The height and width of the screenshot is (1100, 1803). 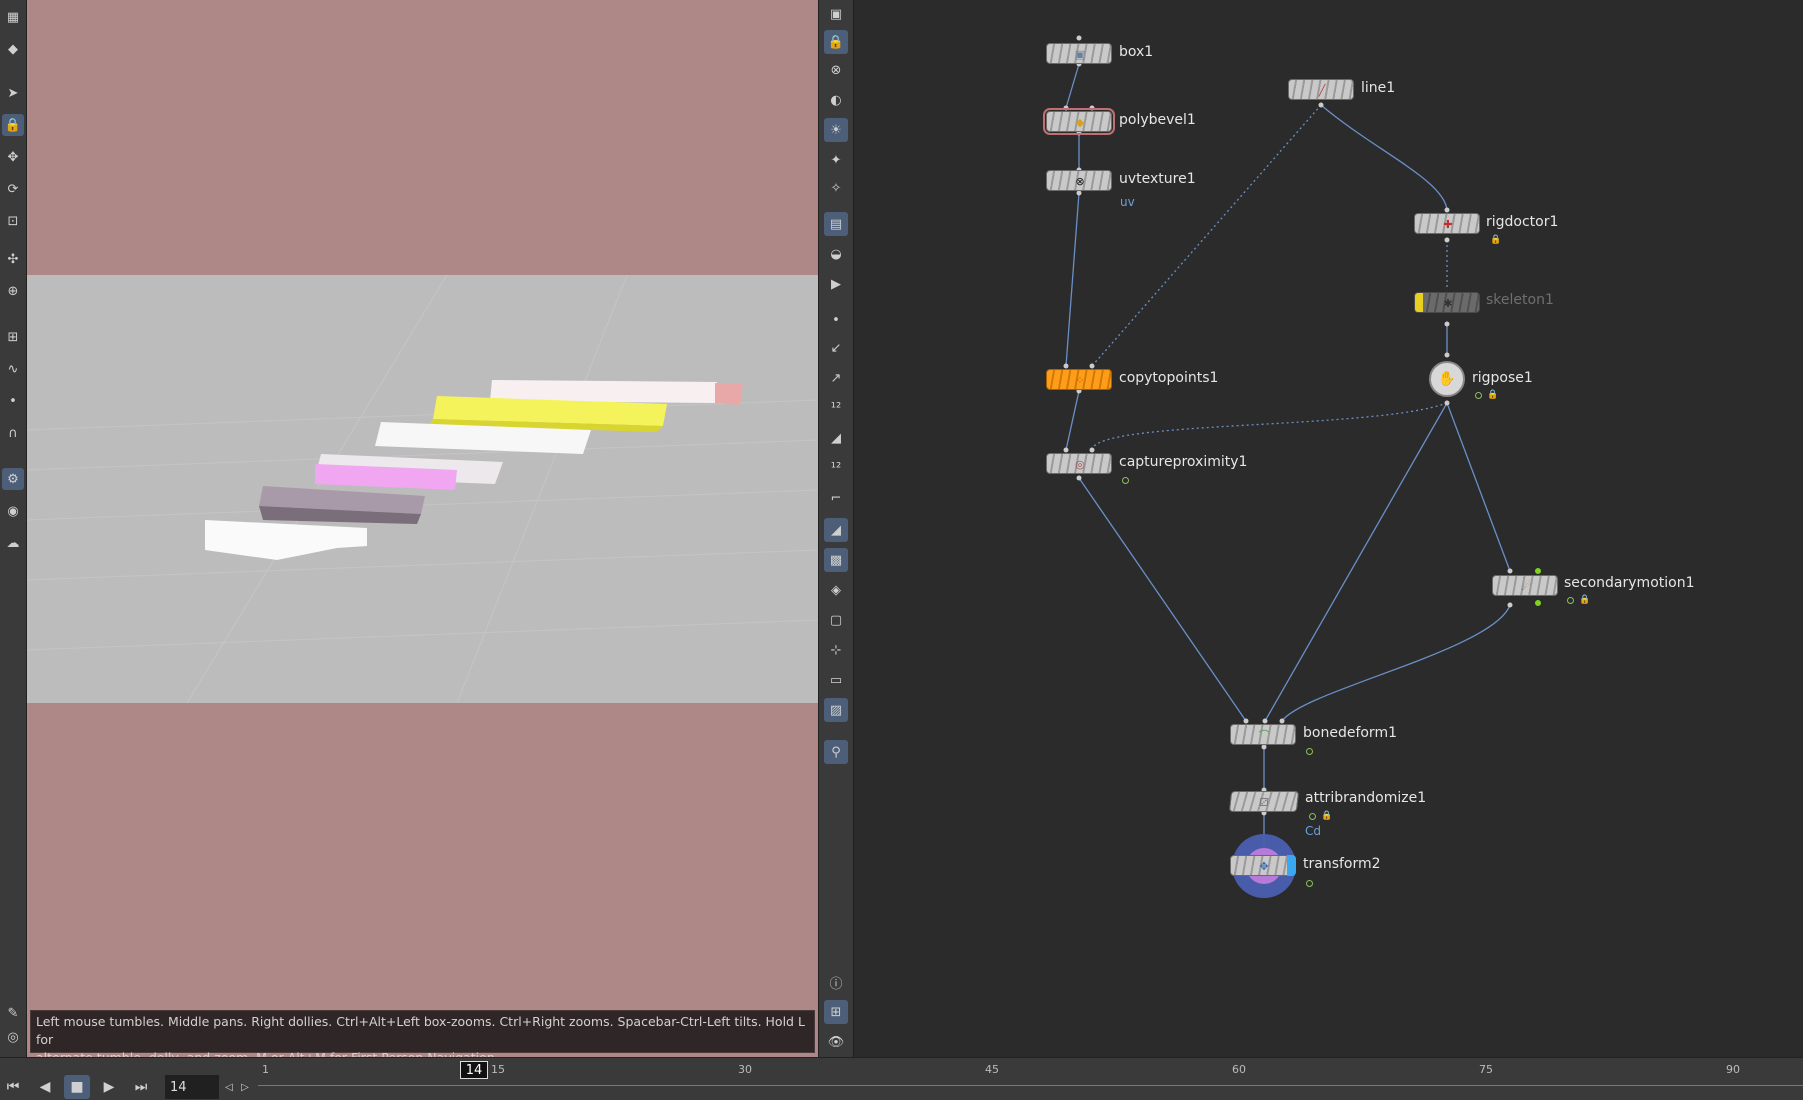 What do you see at coordinates (836, 160) in the screenshot?
I see `headlight-icon: ✦` at bounding box center [836, 160].